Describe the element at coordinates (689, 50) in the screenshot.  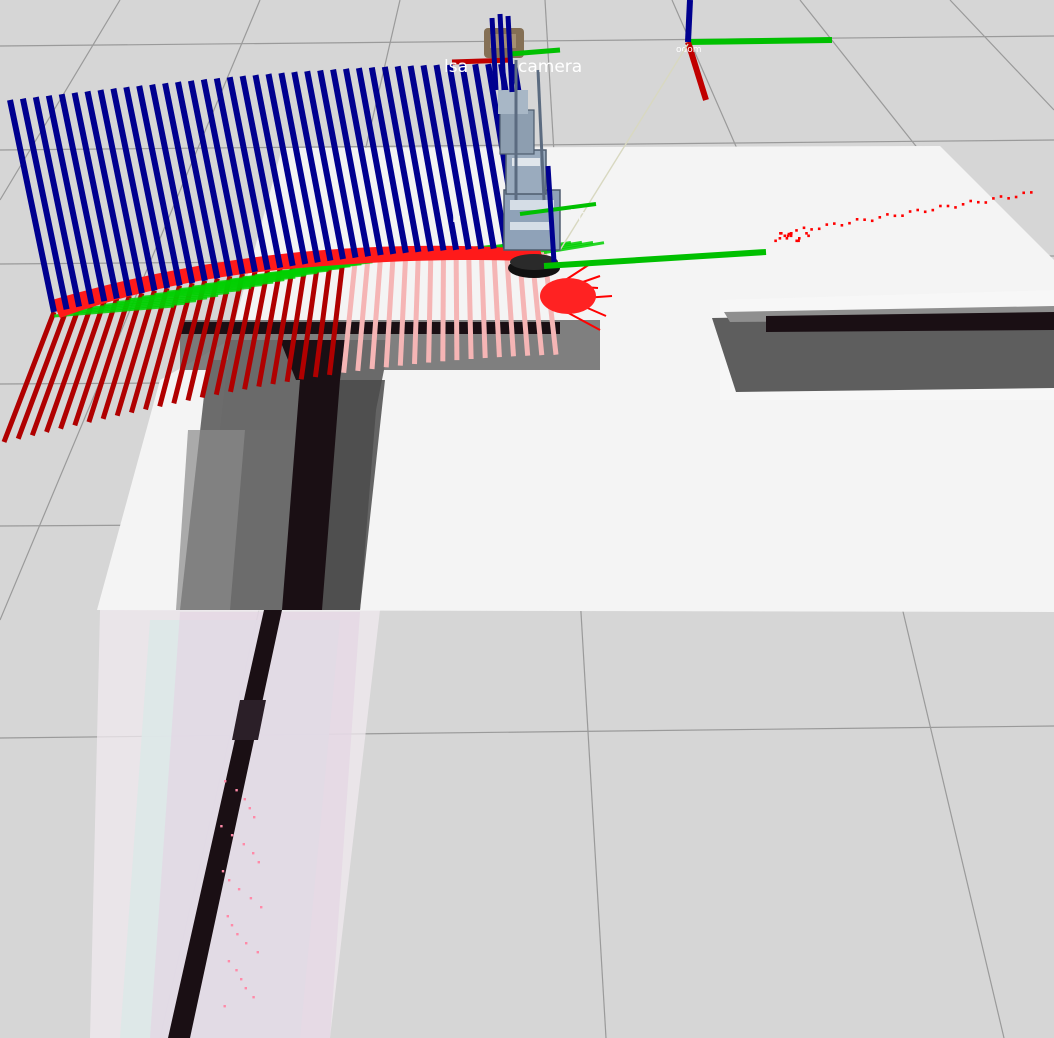
I see `odom-frame-label: odom` at that location.